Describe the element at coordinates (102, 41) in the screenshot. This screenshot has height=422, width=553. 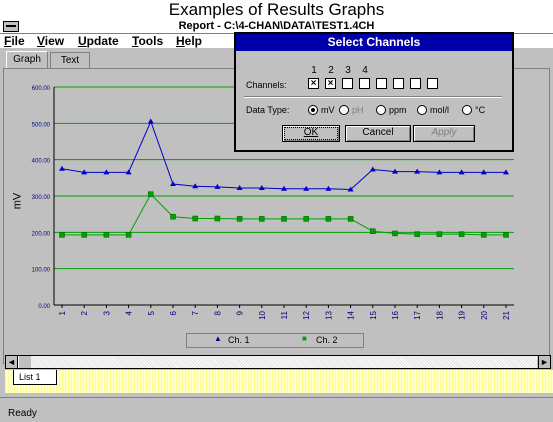
I see `menu-update-rest: pdate` at that location.